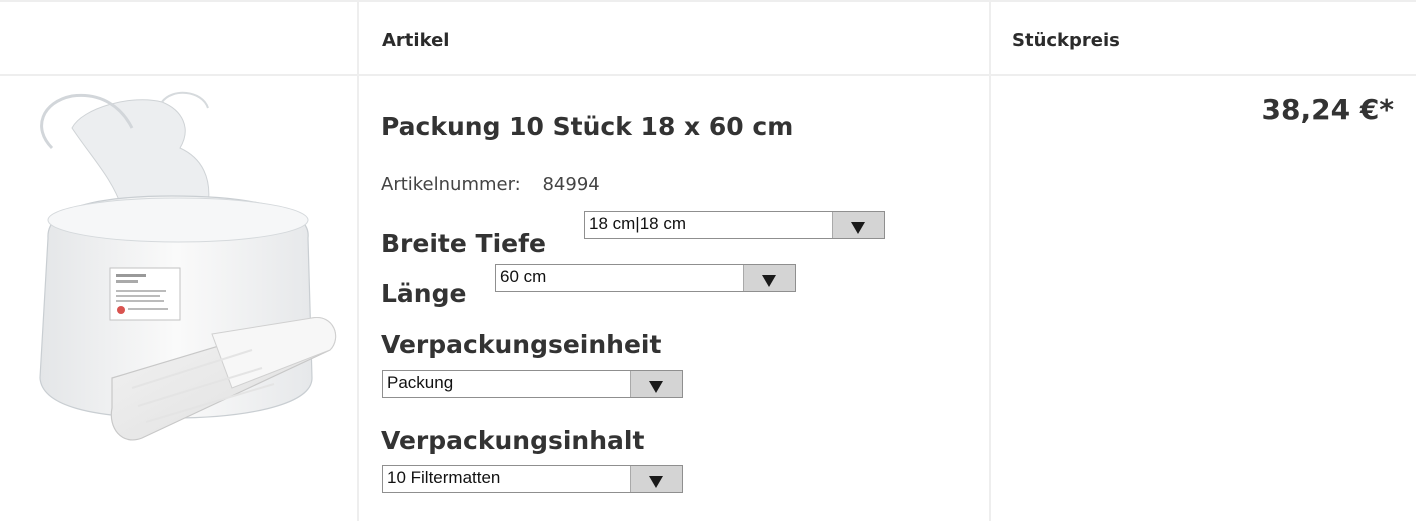 Image resolution: width=1416 pixels, height=521 pixels. Describe the element at coordinates (463, 243) in the screenshot. I see `option-label-width-depth: Breite Tiefe` at that location.